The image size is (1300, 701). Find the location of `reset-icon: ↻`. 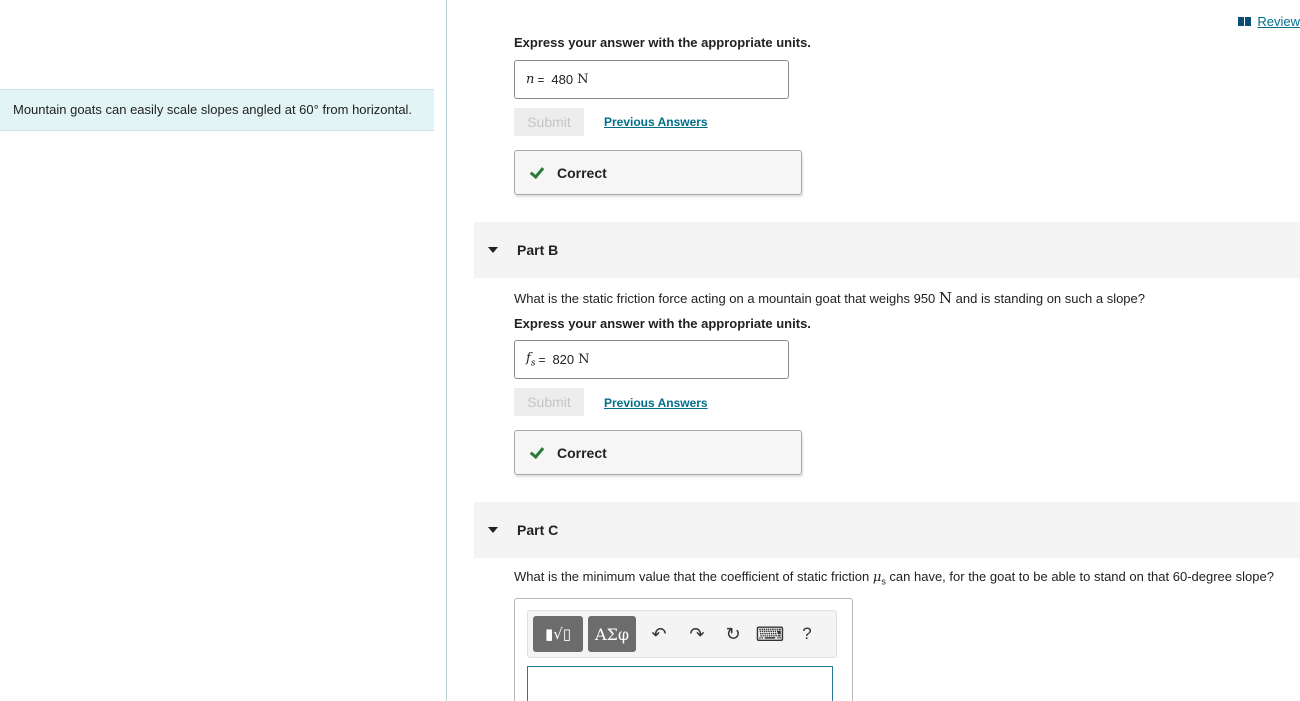

reset-icon: ↻ is located at coordinates (733, 634).